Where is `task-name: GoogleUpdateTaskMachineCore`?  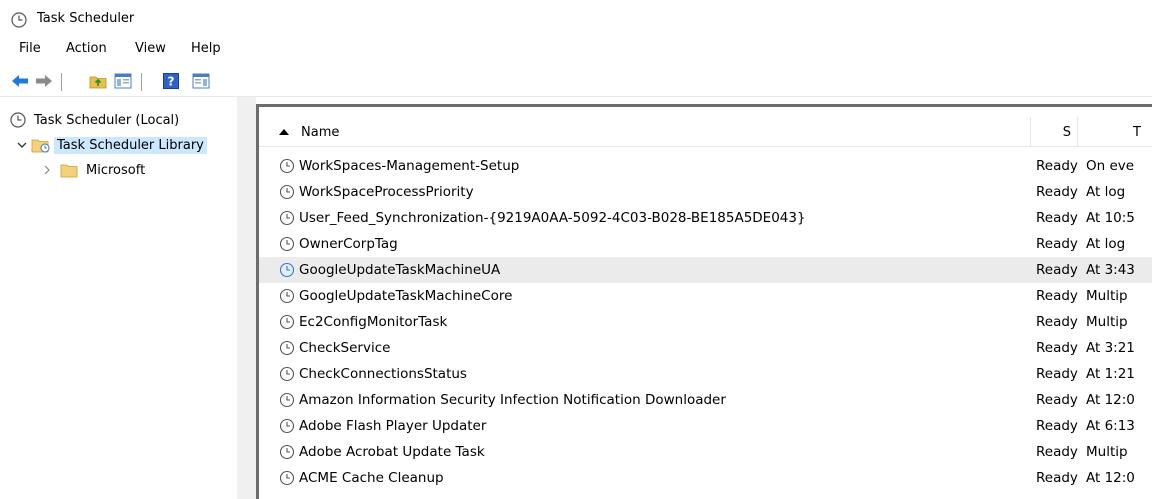 task-name: GoogleUpdateTaskMachineCore is located at coordinates (406, 296).